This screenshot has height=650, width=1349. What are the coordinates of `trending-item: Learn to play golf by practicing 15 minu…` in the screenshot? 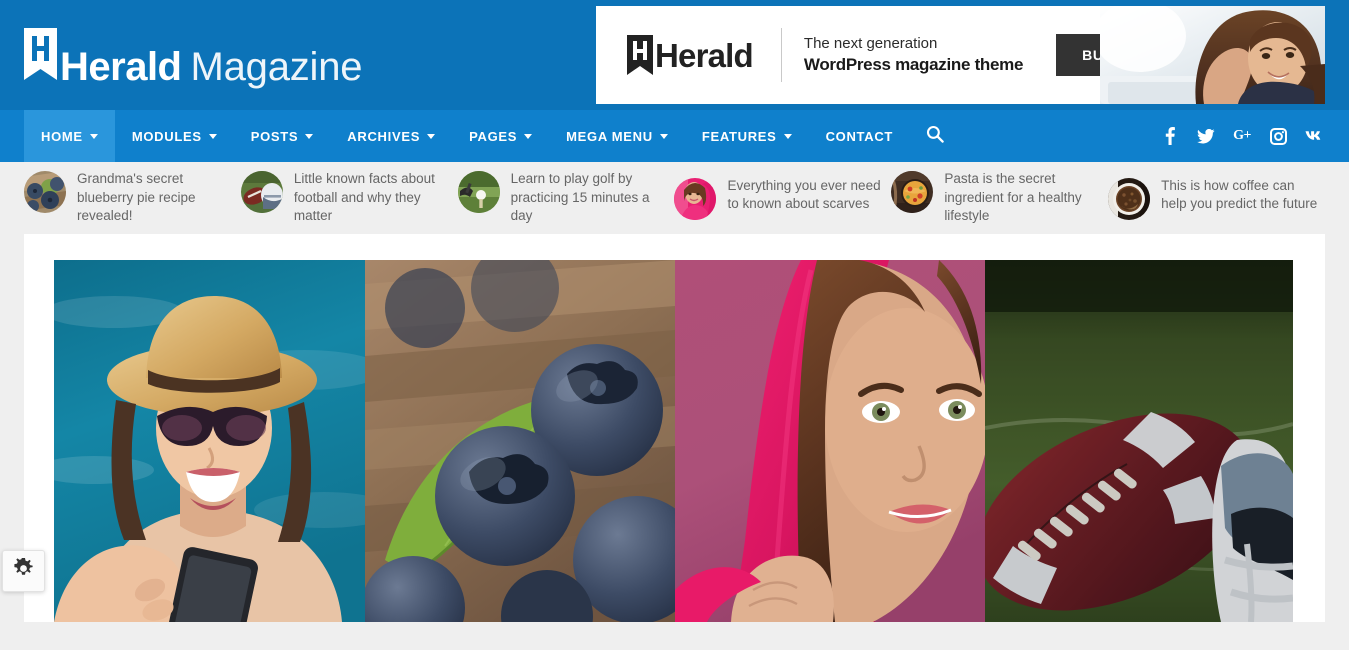 It's located at (564, 197).